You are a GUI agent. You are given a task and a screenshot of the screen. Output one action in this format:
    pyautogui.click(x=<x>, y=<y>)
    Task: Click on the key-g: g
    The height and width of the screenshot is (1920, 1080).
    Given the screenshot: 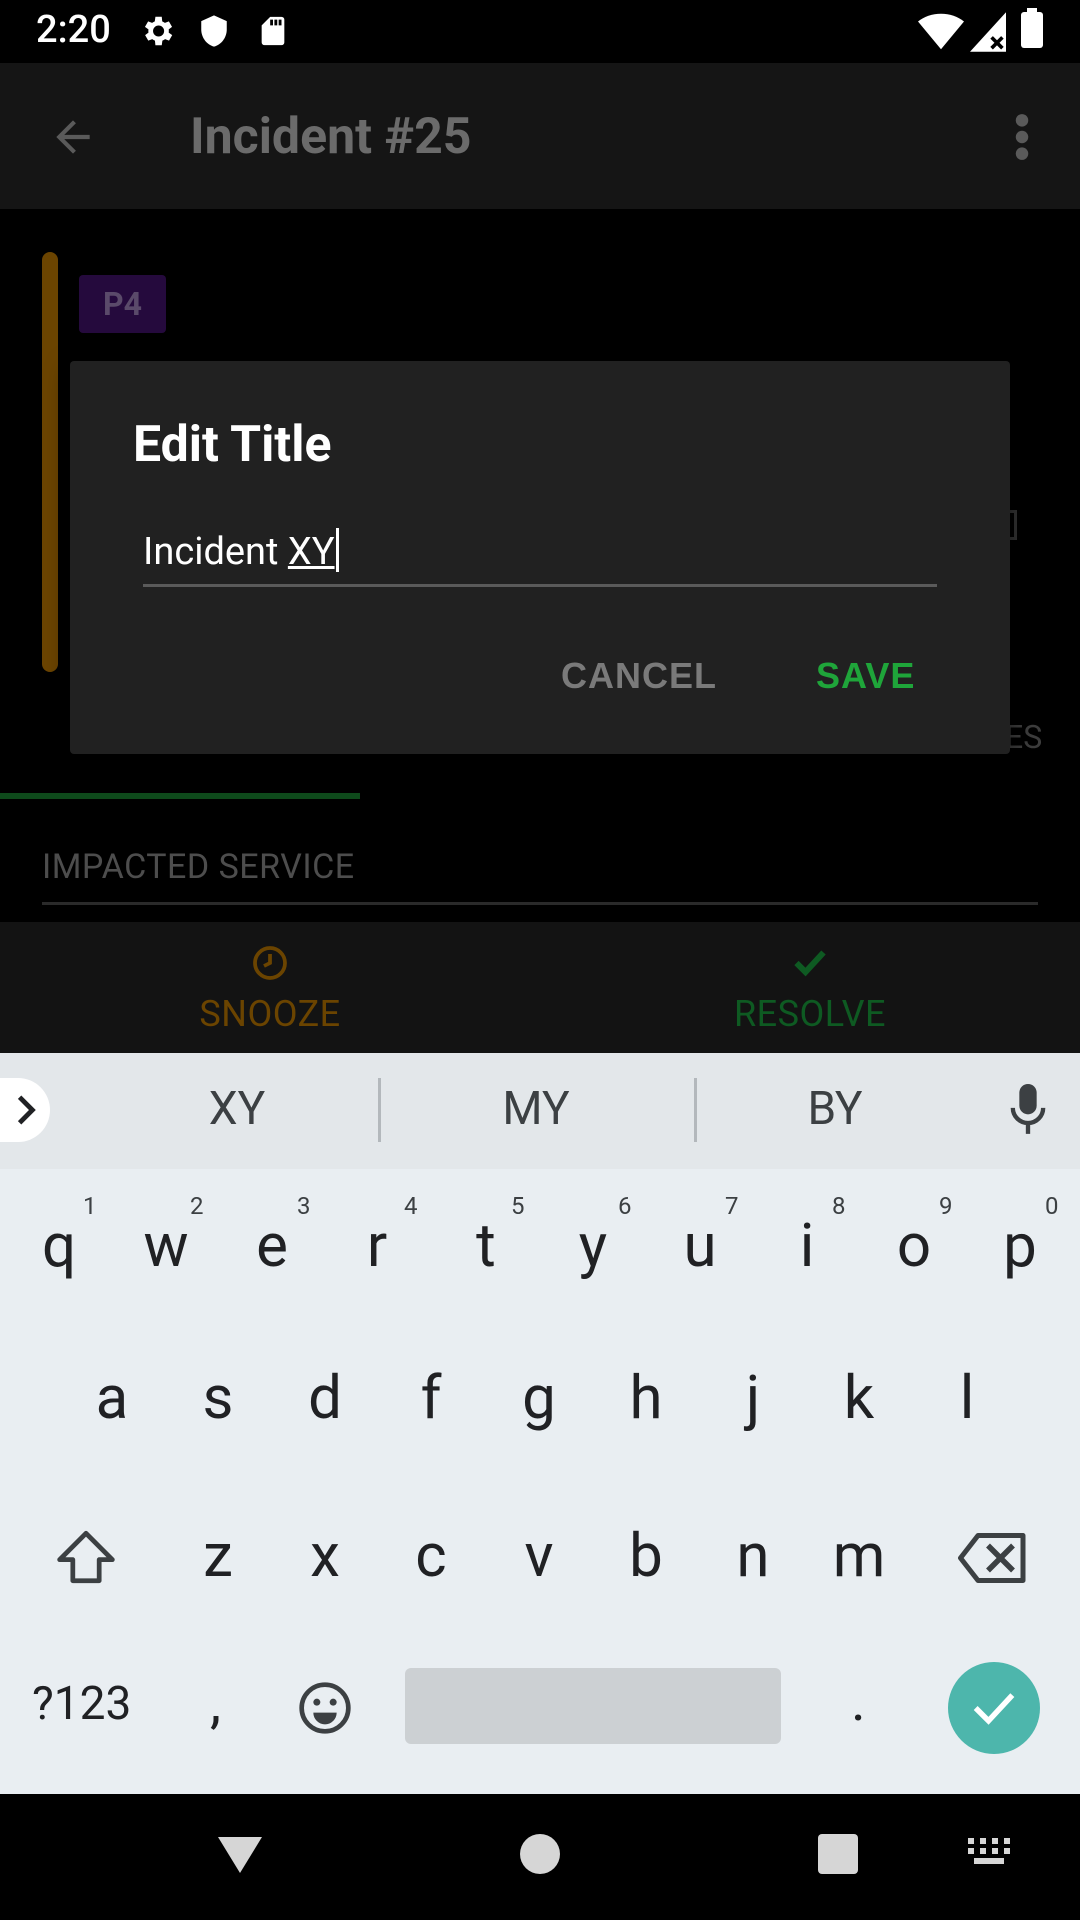 What is the action you would take?
    pyautogui.click(x=539, y=1397)
    